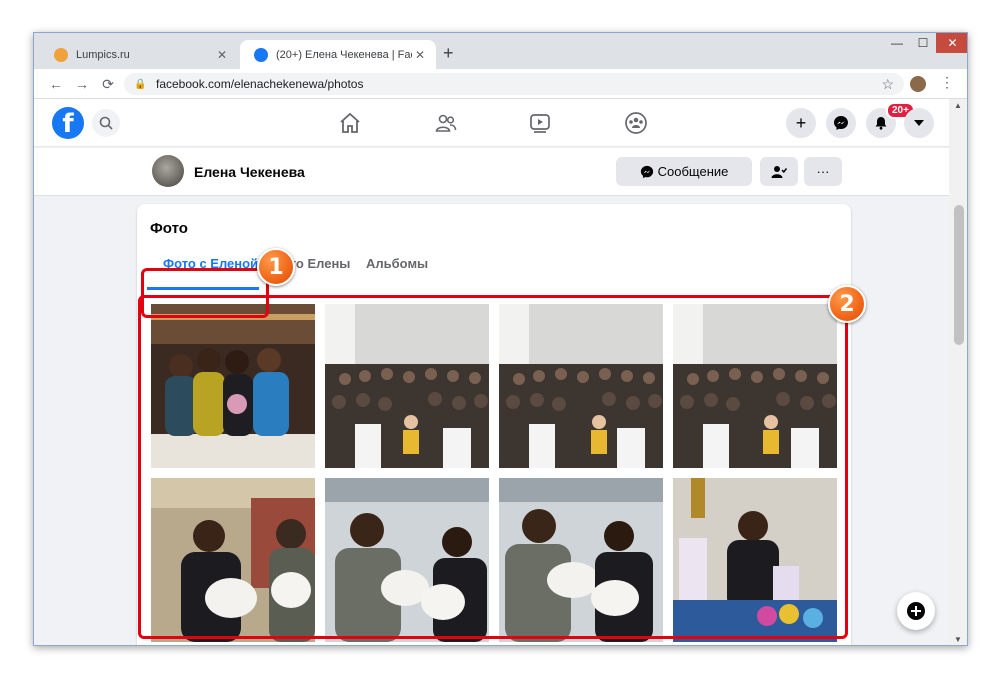 The height and width of the screenshot is (679, 1000). What do you see at coordinates (958, 105) in the screenshot?
I see `scroll-up-icon: ▲` at bounding box center [958, 105].